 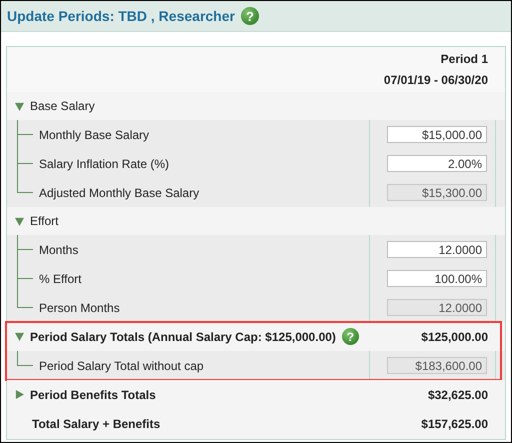 I want to click on row-label: Person Months, so click(x=79, y=307).